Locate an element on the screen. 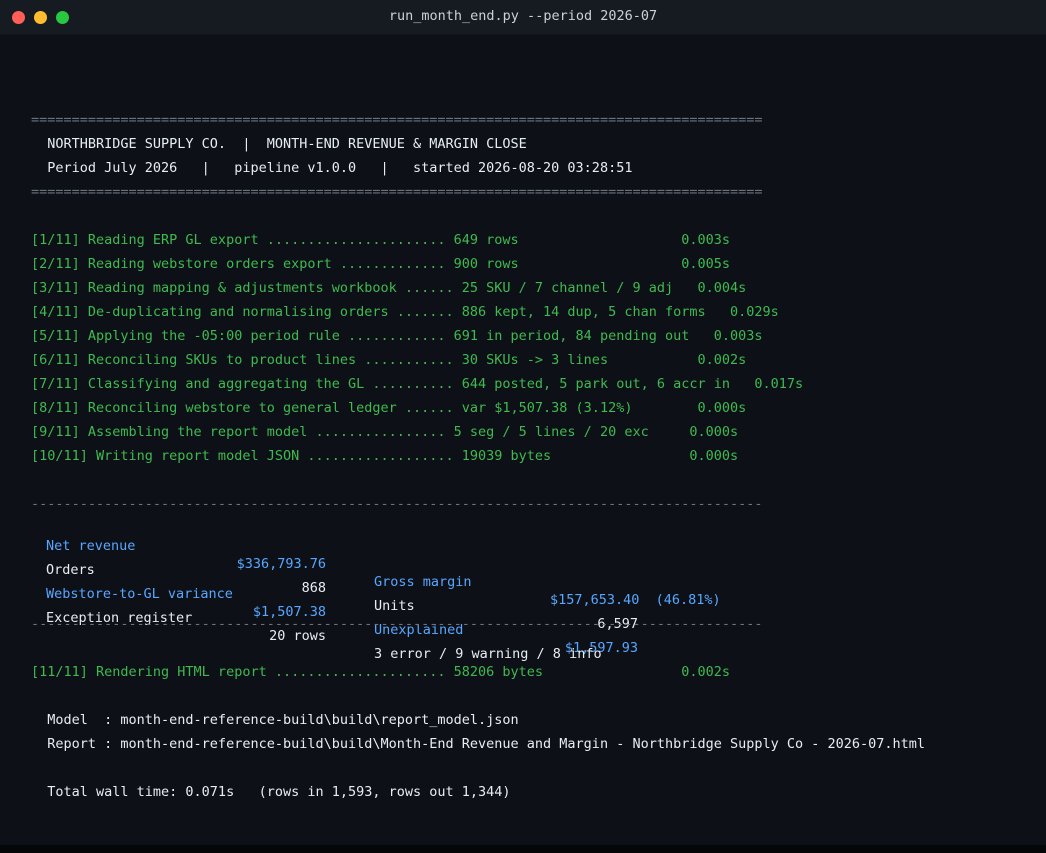 This screenshot has width=1046, height=853. terminal-bottom-edge is located at coordinates (523, 849).